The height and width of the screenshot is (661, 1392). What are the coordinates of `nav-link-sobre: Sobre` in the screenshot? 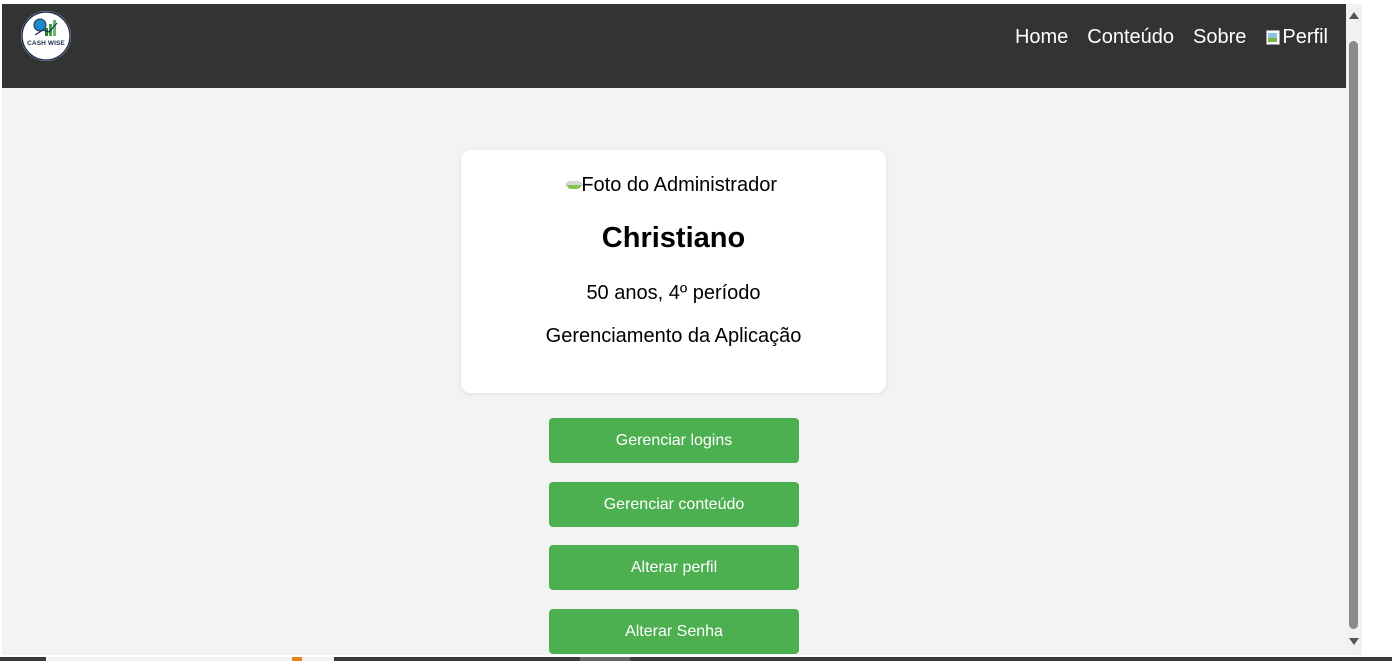 It's located at (1219, 37).